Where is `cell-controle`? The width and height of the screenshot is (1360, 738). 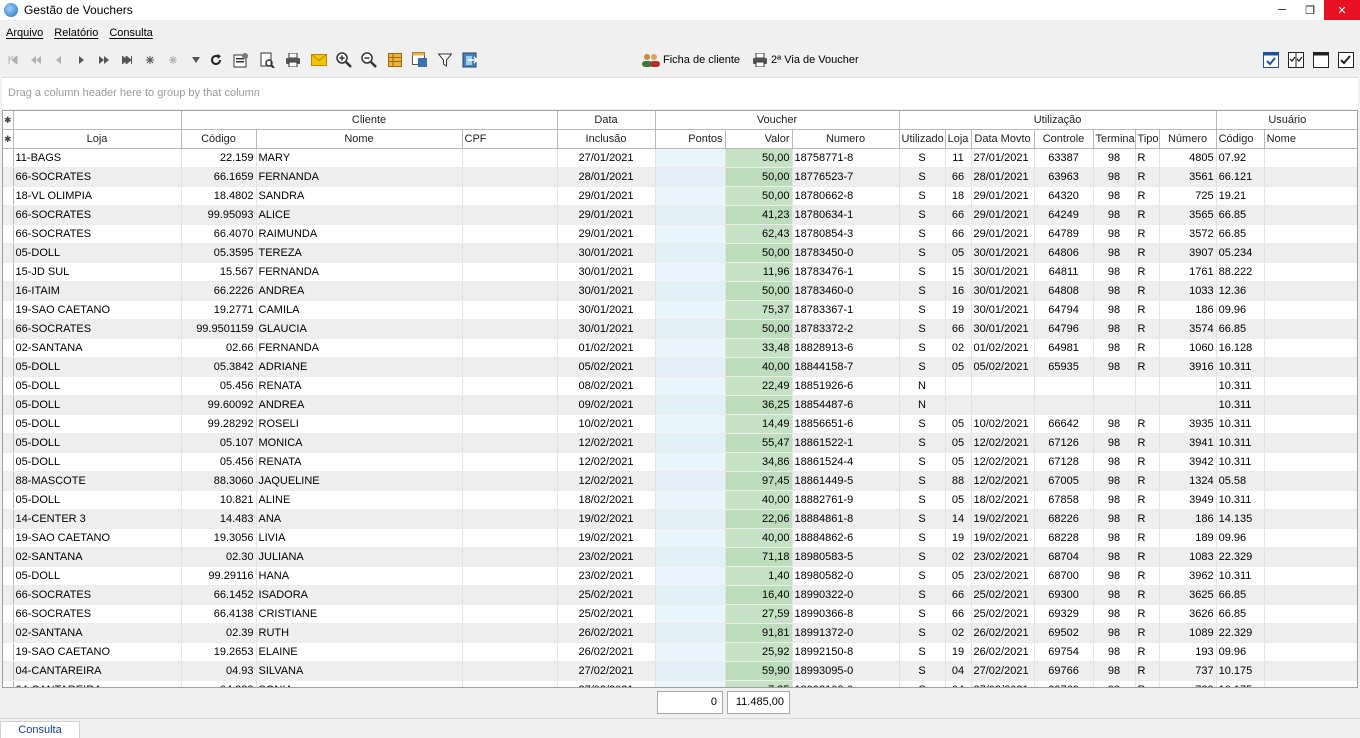
cell-controle is located at coordinates (1064, 405).